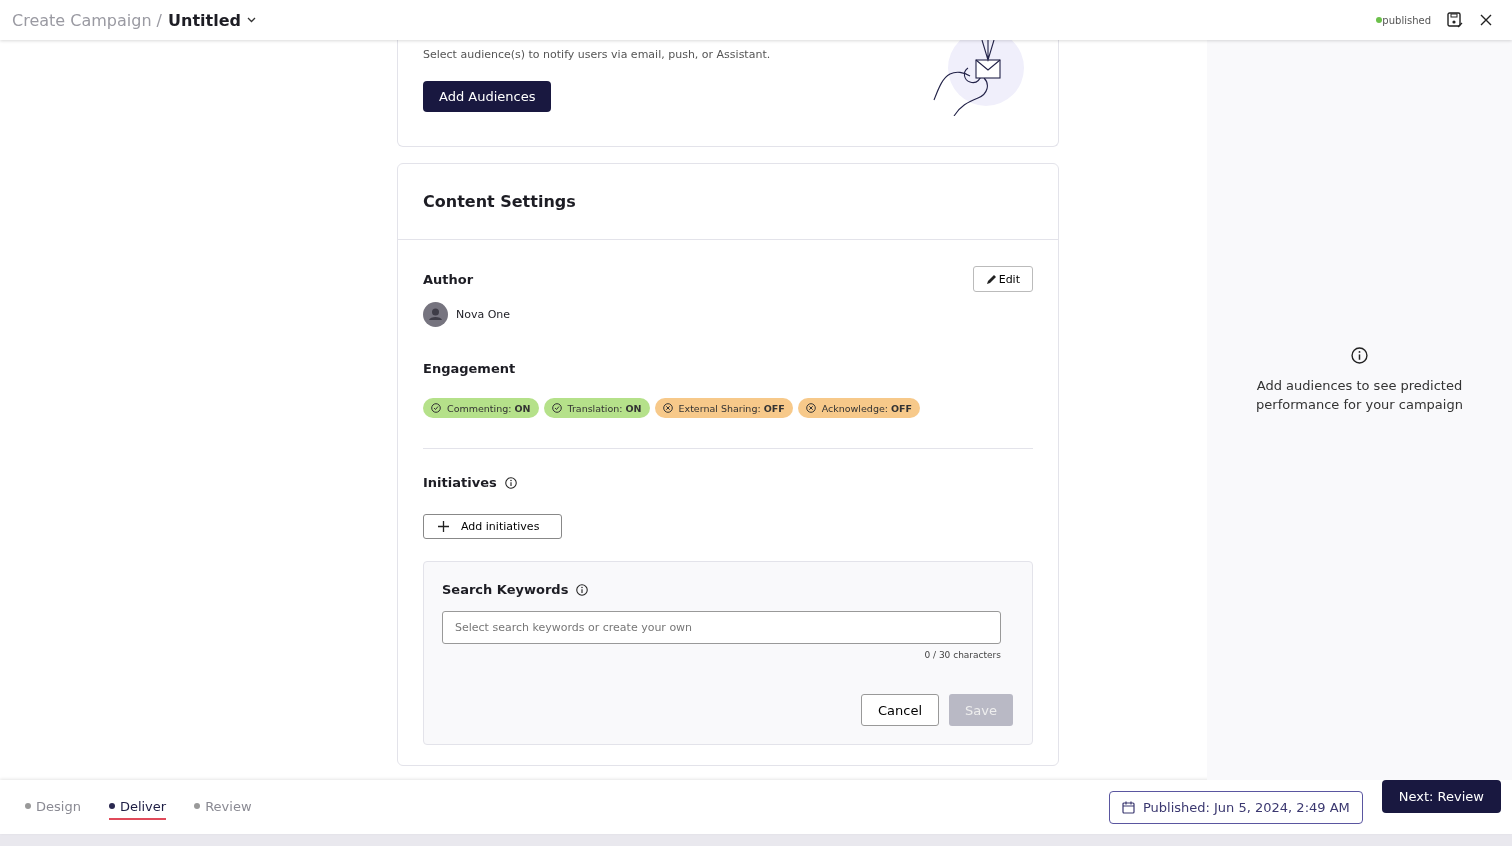 The image size is (1512, 846). Describe the element at coordinates (1406, 20) in the screenshot. I see `status-label: published` at that location.